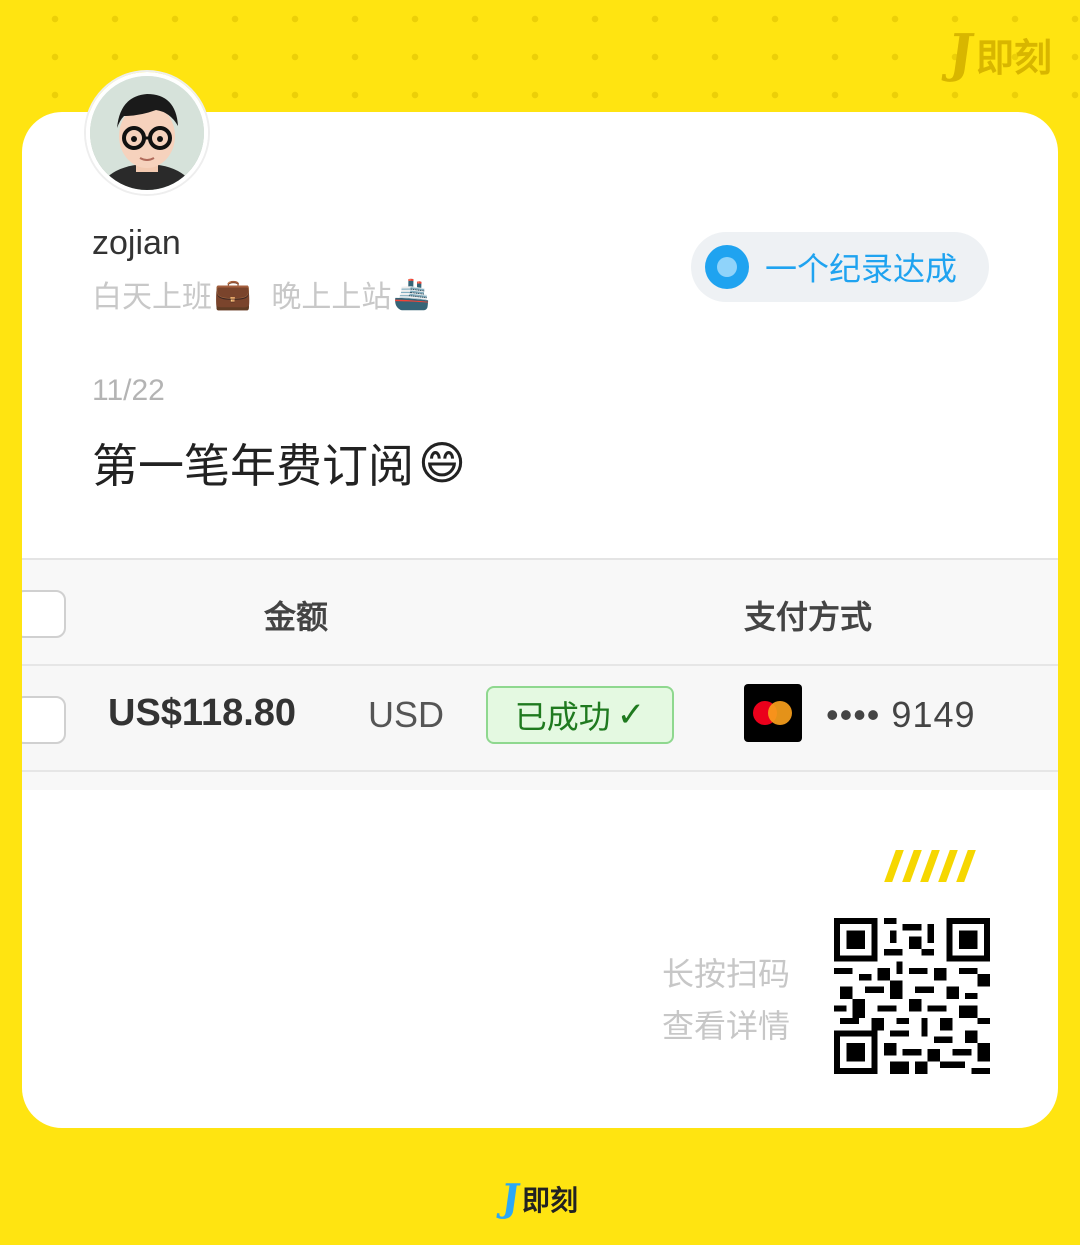  Describe the element at coordinates (511, 1197) in the screenshot. I see `brand-logo-letter-bottom: J` at that location.